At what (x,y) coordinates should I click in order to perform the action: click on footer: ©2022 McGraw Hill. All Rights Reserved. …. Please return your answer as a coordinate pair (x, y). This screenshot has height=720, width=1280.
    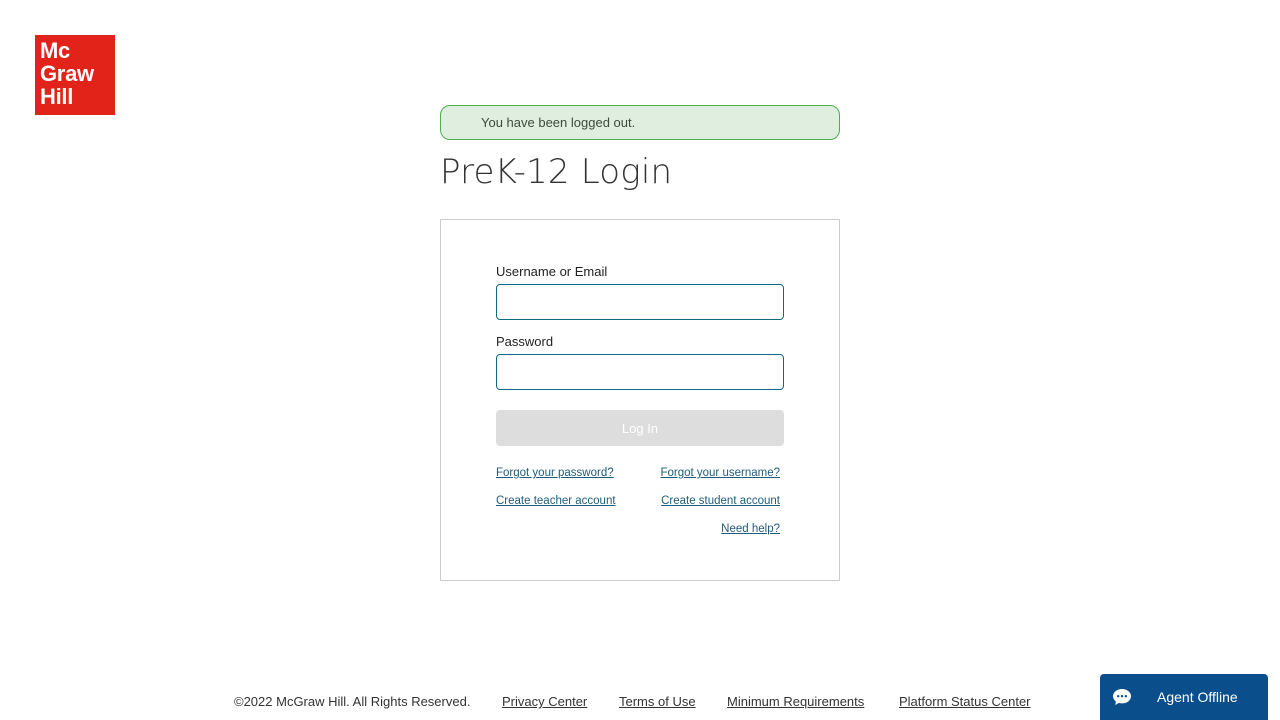
    Looking at the image, I should click on (640, 704).